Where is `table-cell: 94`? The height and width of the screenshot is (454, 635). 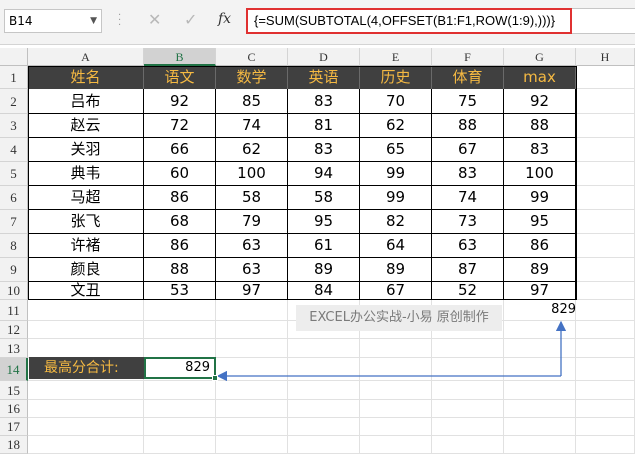 table-cell: 94 is located at coordinates (324, 174).